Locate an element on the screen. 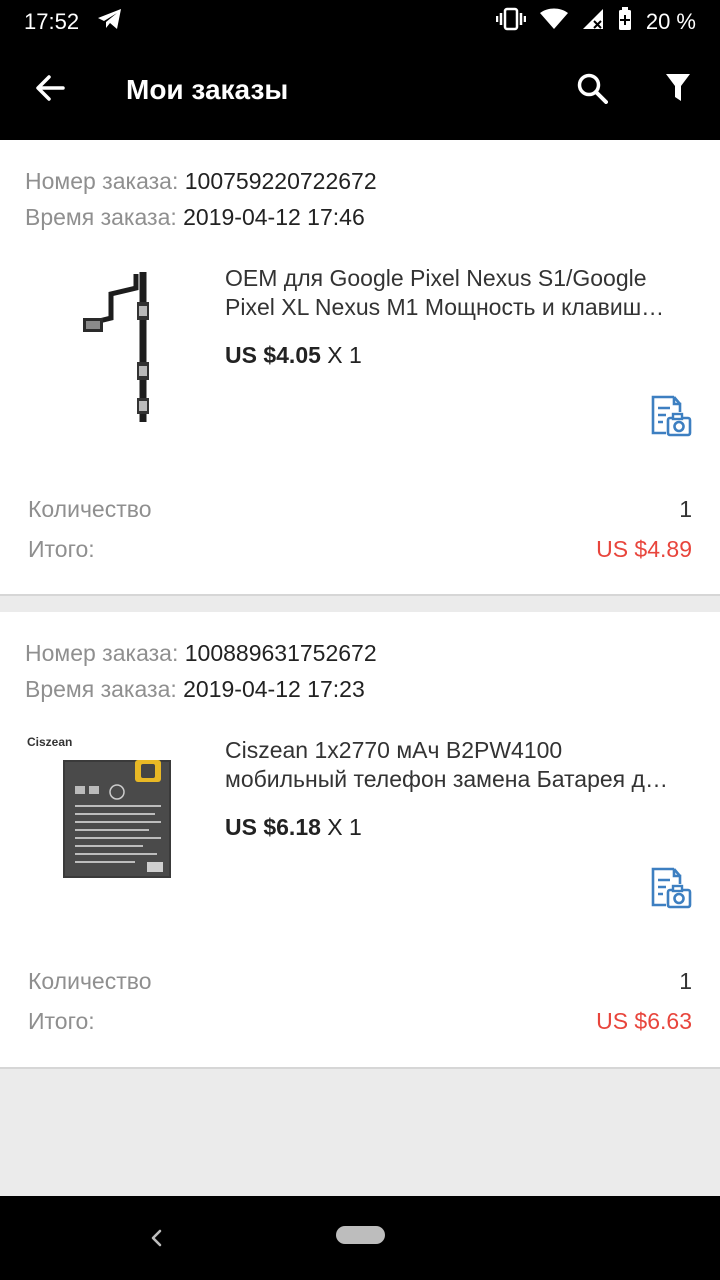 The width and height of the screenshot is (720, 1280). system-nav-bar is located at coordinates (360, 1238).